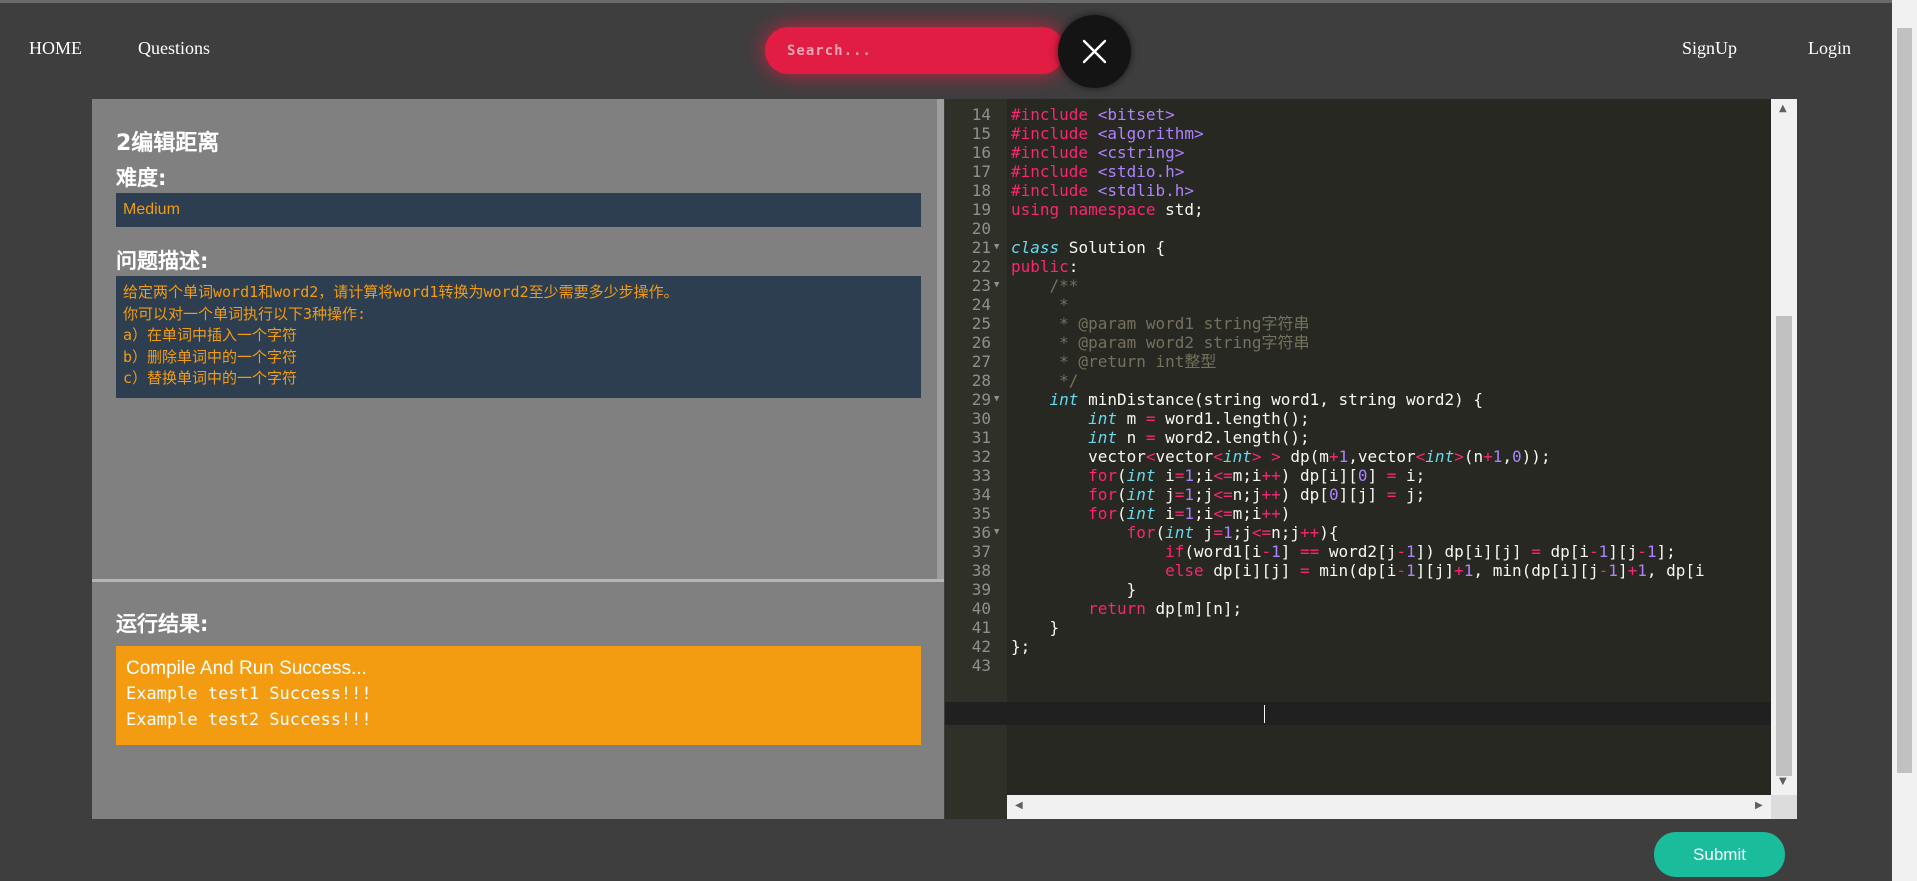  Describe the element at coordinates (162, 261) in the screenshot. I see `description-label: 问题描述:` at that location.